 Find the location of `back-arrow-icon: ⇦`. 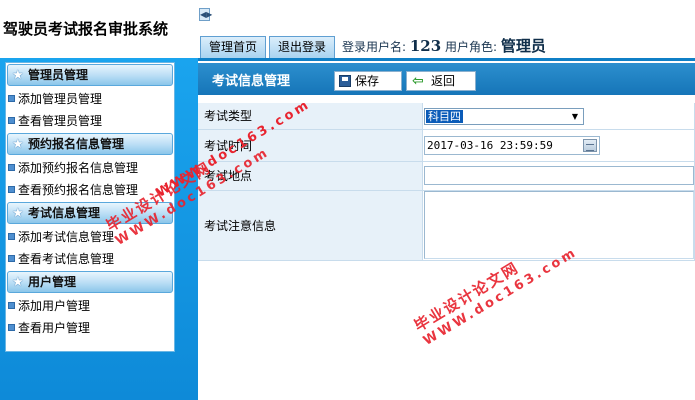

back-arrow-icon: ⇦ is located at coordinates (418, 81).